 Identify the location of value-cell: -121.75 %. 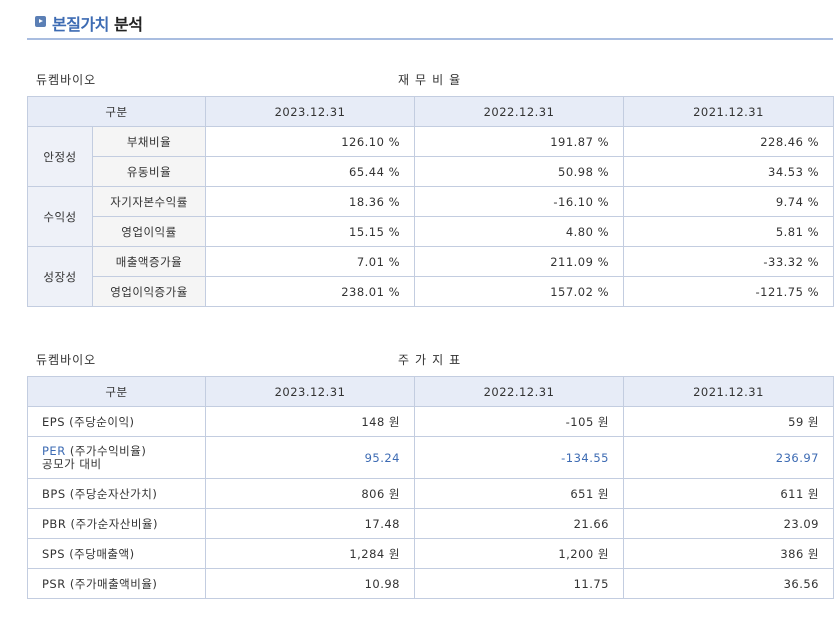
(729, 291).